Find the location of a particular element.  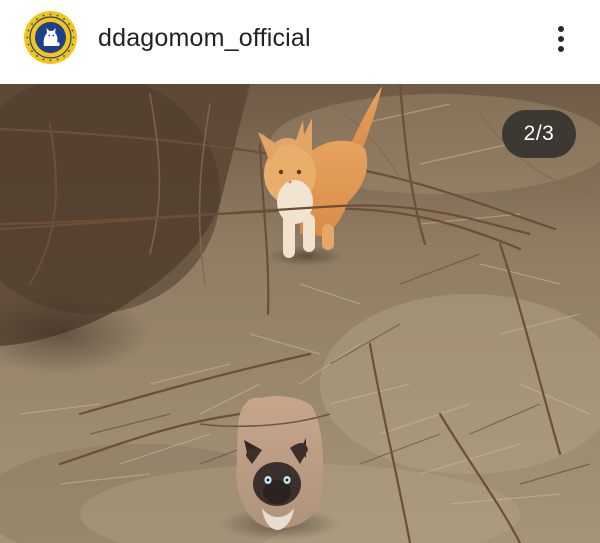

profile-avatar is located at coordinates (50, 37).